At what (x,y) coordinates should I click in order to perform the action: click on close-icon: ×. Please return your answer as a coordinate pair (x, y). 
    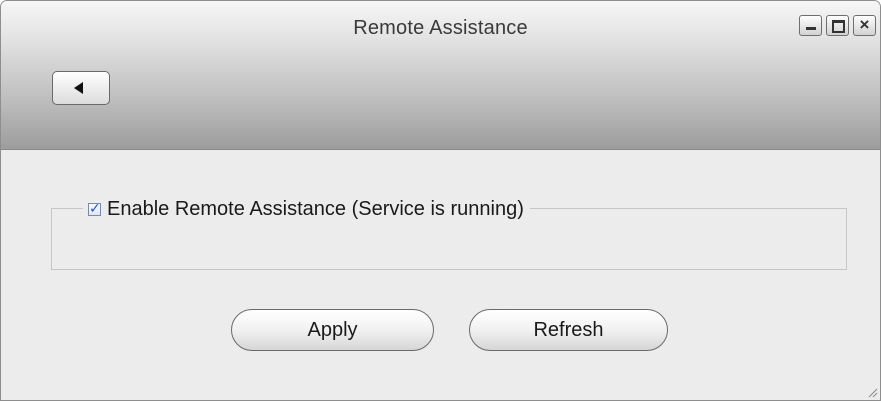
    Looking at the image, I should click on (864, 24).